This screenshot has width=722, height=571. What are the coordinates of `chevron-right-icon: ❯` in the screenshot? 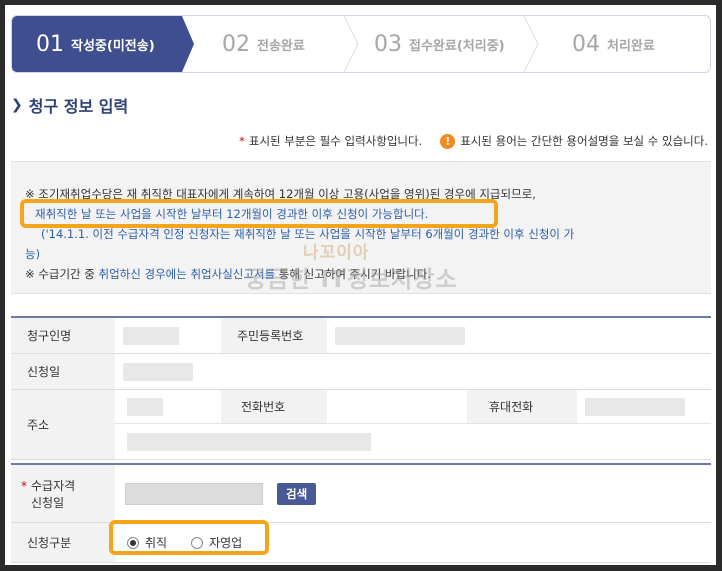 It's located at (17, 105).